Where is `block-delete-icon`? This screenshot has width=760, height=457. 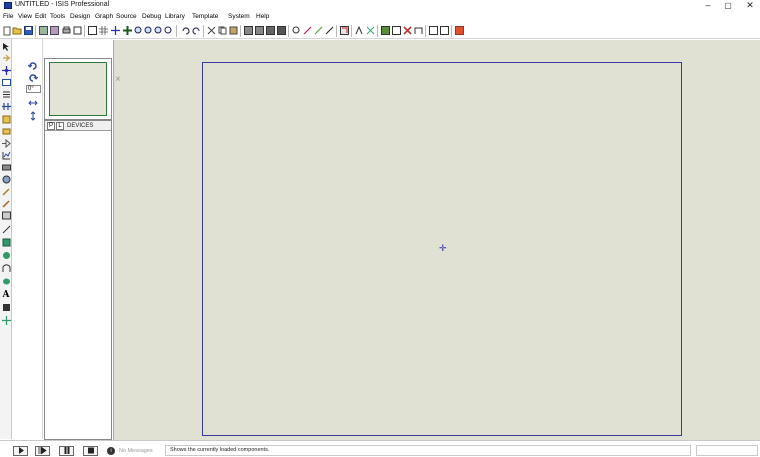
block-delete-icon is located at coordinates (281, 30).